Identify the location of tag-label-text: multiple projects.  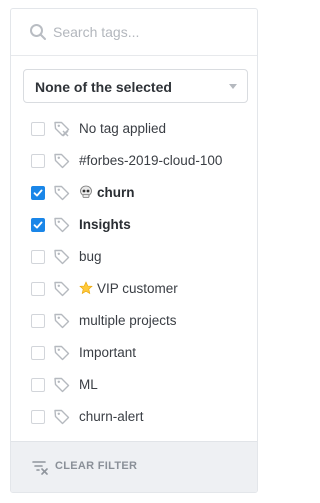
(128, 320).